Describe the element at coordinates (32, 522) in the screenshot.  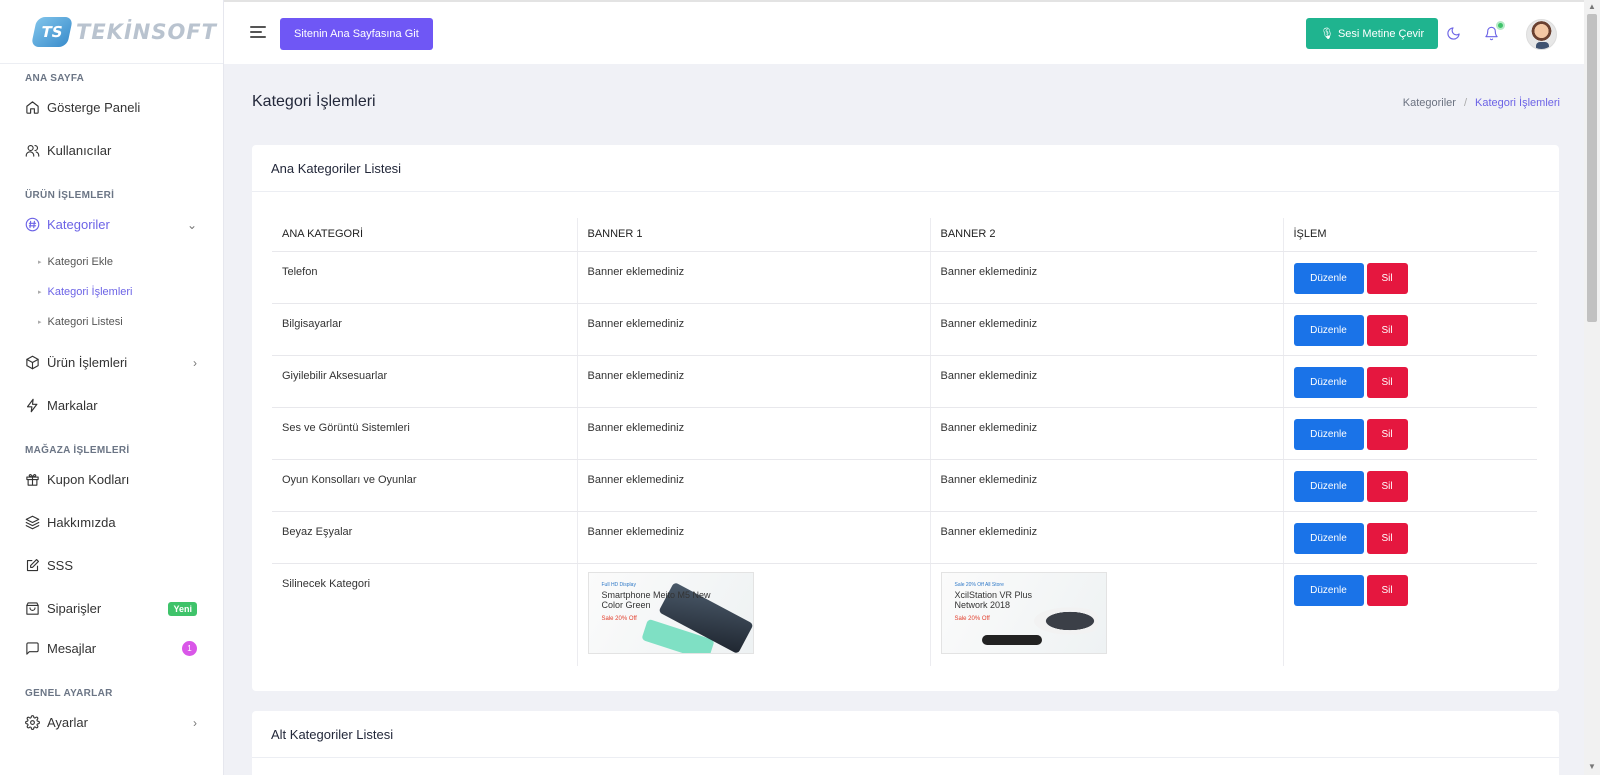
I see `layers-icon` at that location.